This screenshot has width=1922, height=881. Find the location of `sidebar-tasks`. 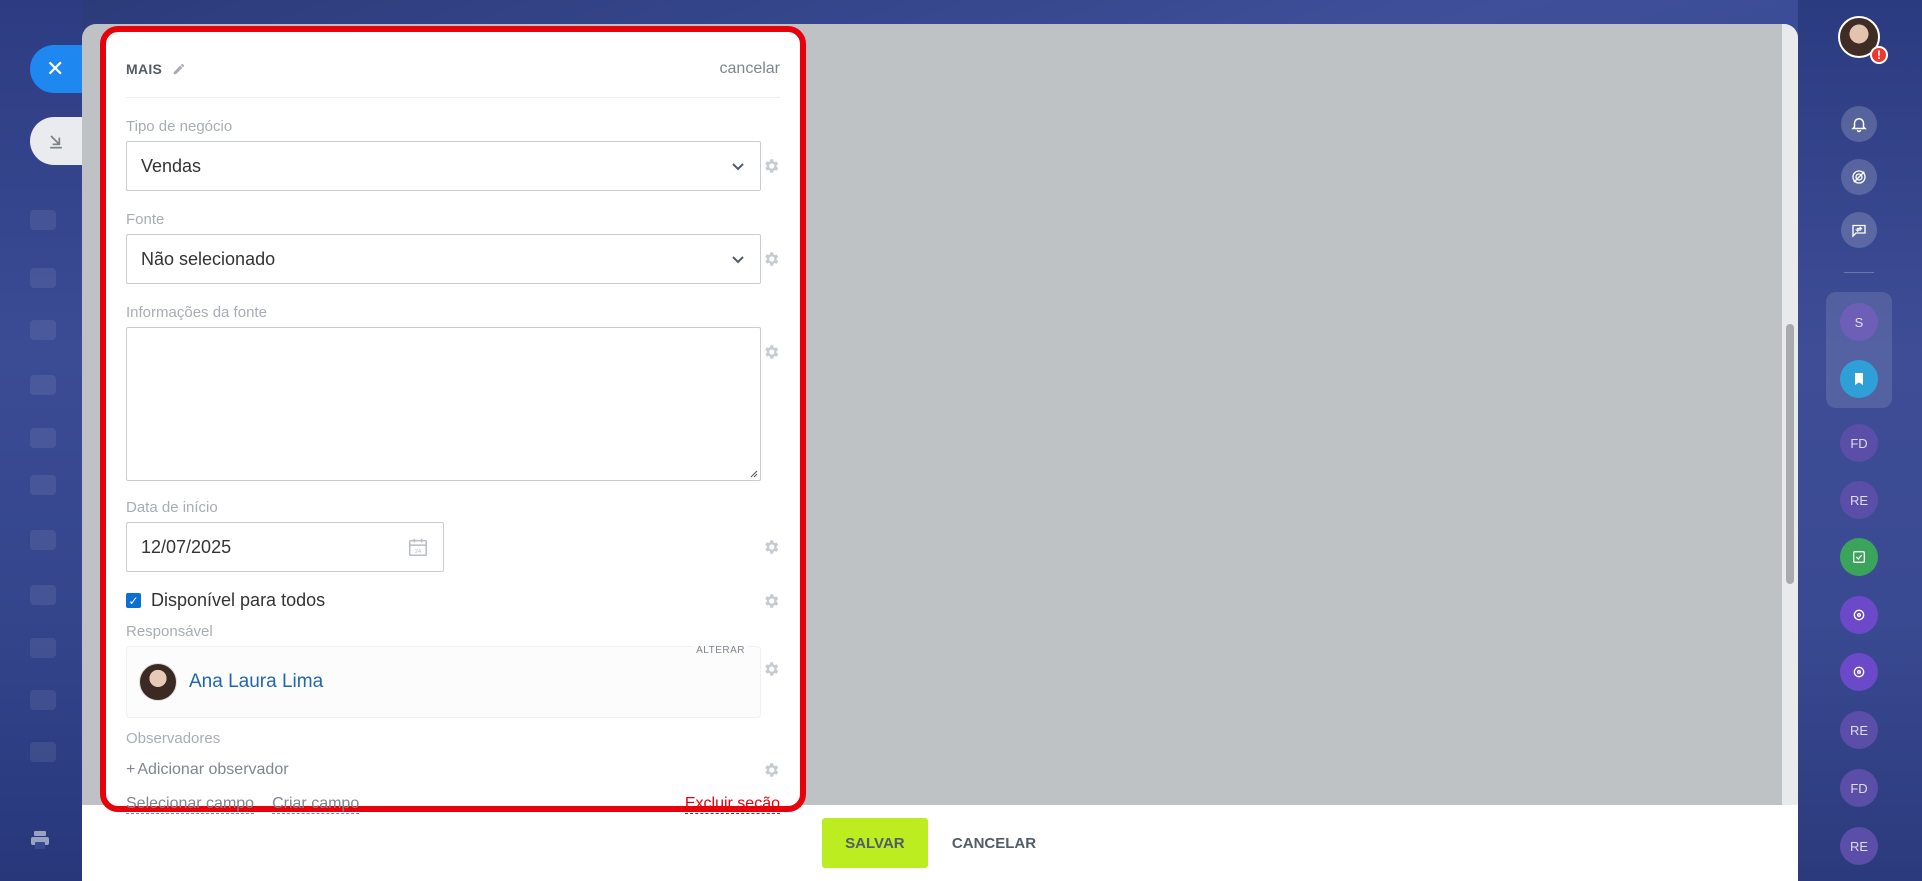

sidebar-tasks is located at coordinates (1859, 557).